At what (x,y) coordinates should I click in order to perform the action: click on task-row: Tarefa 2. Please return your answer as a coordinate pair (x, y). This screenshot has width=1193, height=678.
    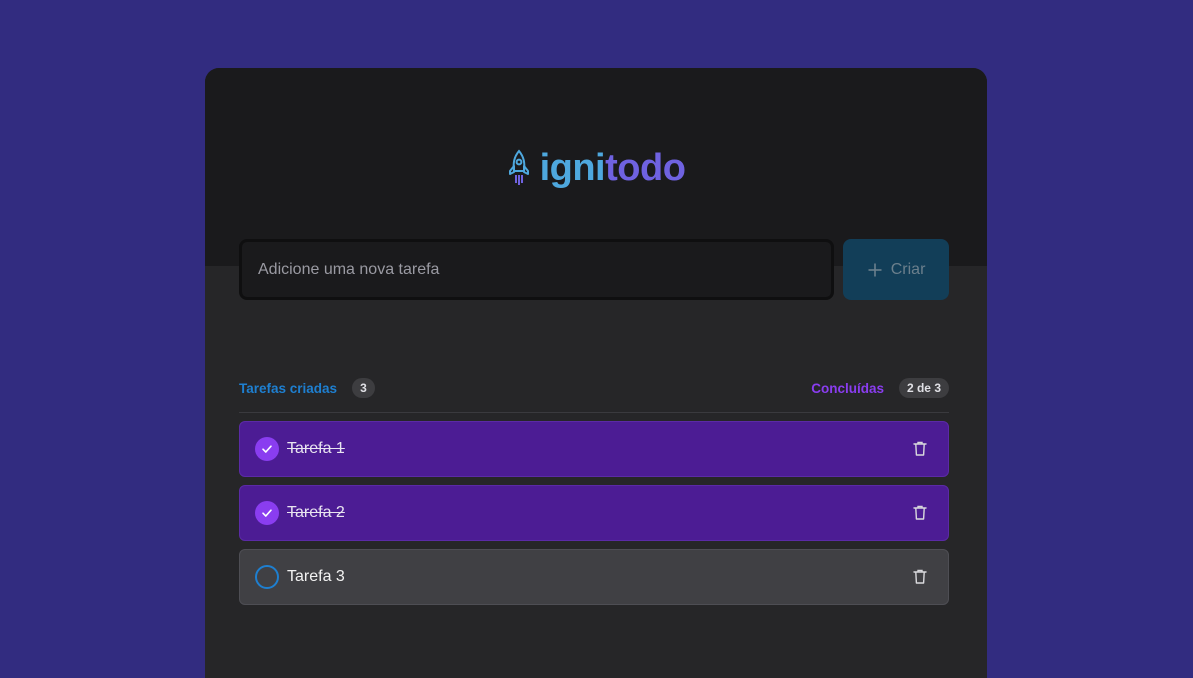
    Looking at the image, I should click on (594, 513).